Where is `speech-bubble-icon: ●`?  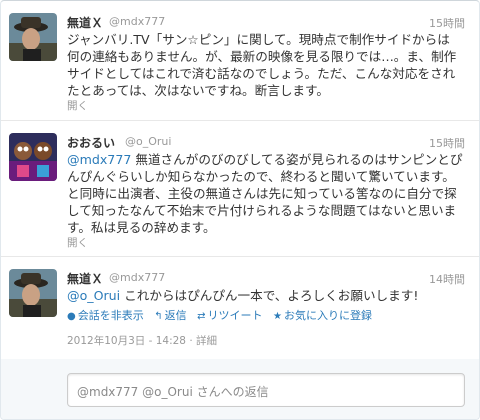
speech-bubble-icon: ● is located at coordinates (71, 316).